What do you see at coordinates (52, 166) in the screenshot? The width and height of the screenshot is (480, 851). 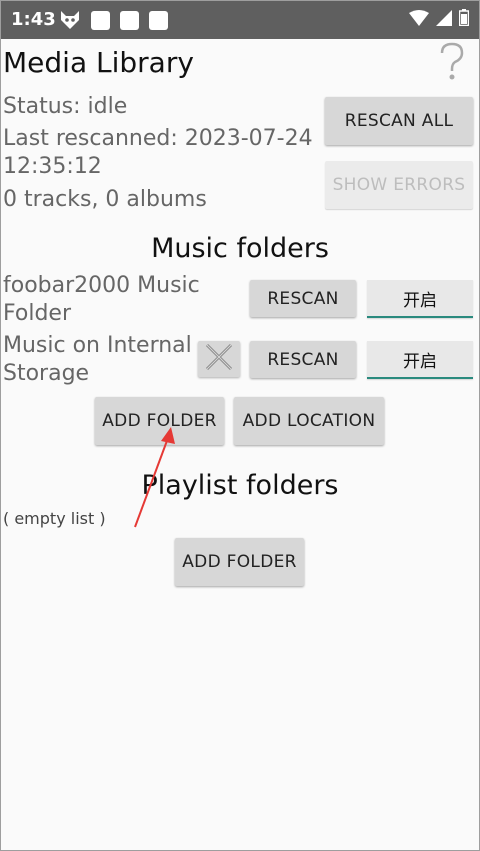 I see `last-rescanned-time: 12:35:12` at bounding box center [52, 166].